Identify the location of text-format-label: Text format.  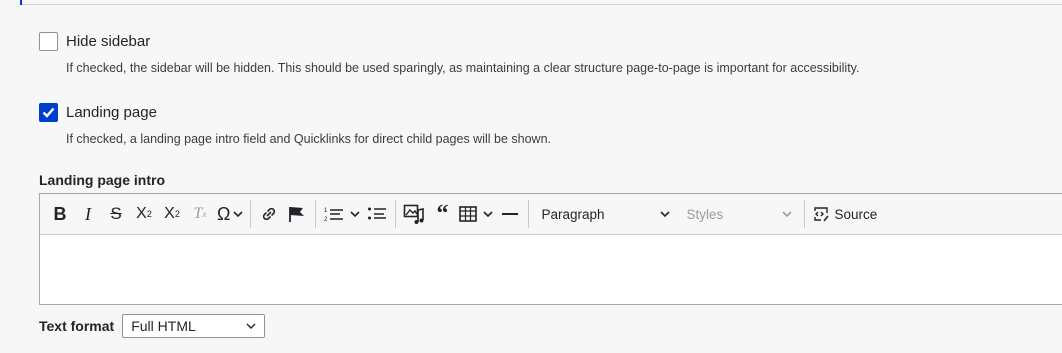
(77, 326).